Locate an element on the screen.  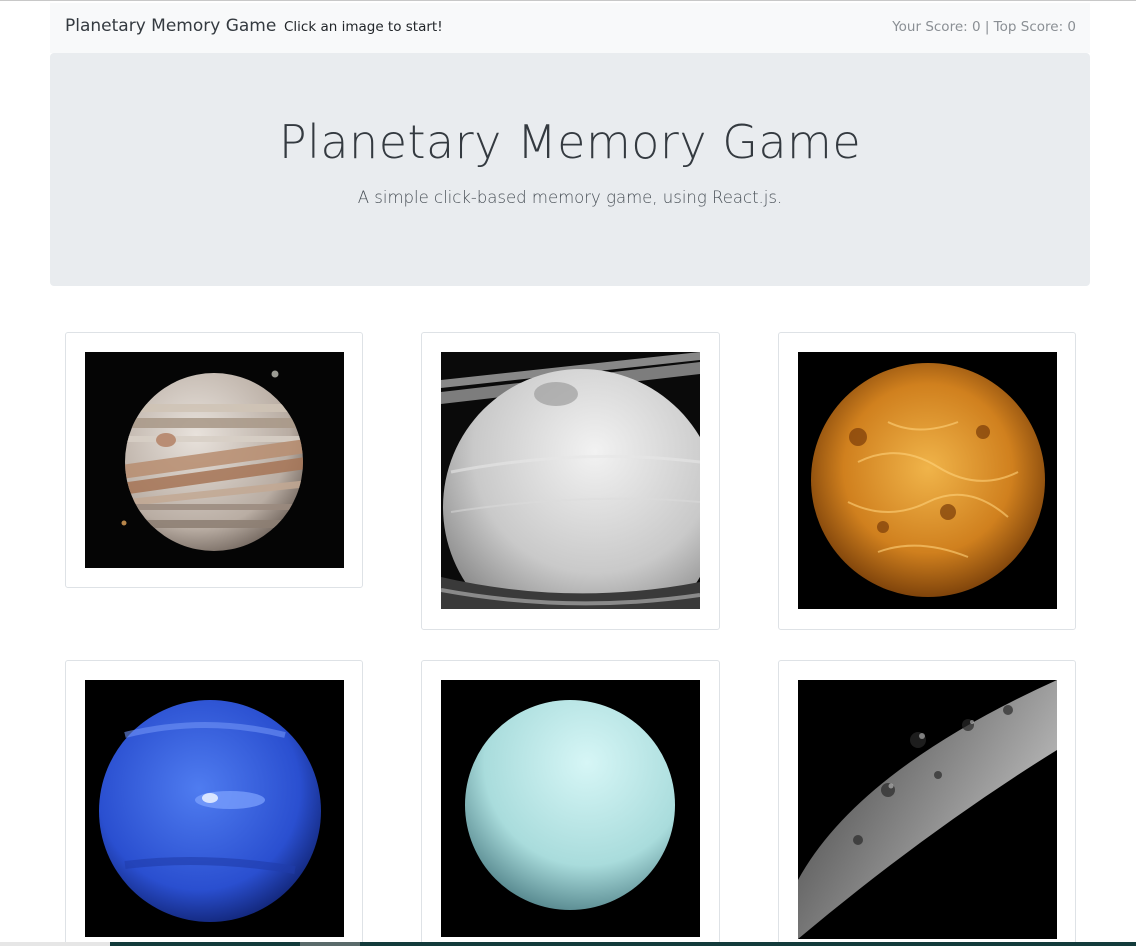
venus-image is located at coordinates (927, 480).